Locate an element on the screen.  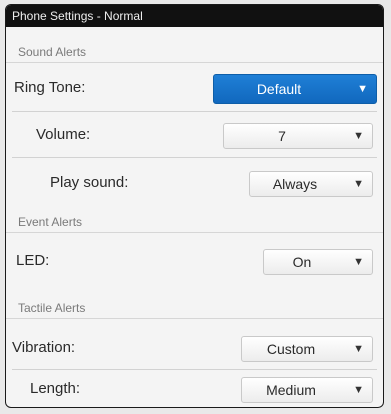
play-sound-row: Play sound: Always ▼ is located at coordinates (194, 183).